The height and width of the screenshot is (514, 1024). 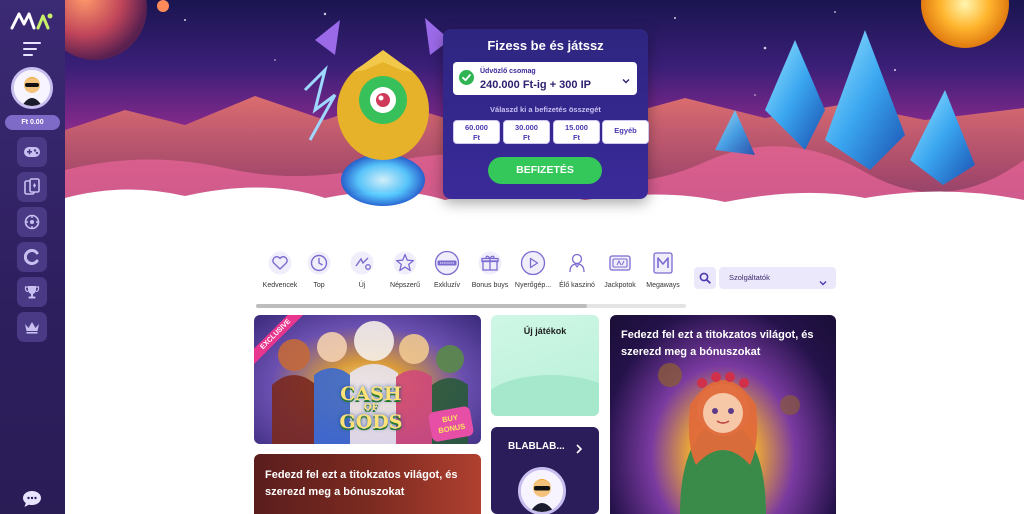 I want to click on new-icon, so click(x=362, y=263).